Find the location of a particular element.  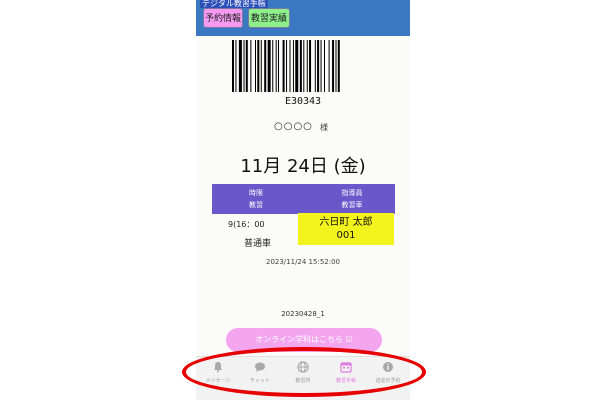

nav-item-chat: チャット is located at coordinates (260, 372).